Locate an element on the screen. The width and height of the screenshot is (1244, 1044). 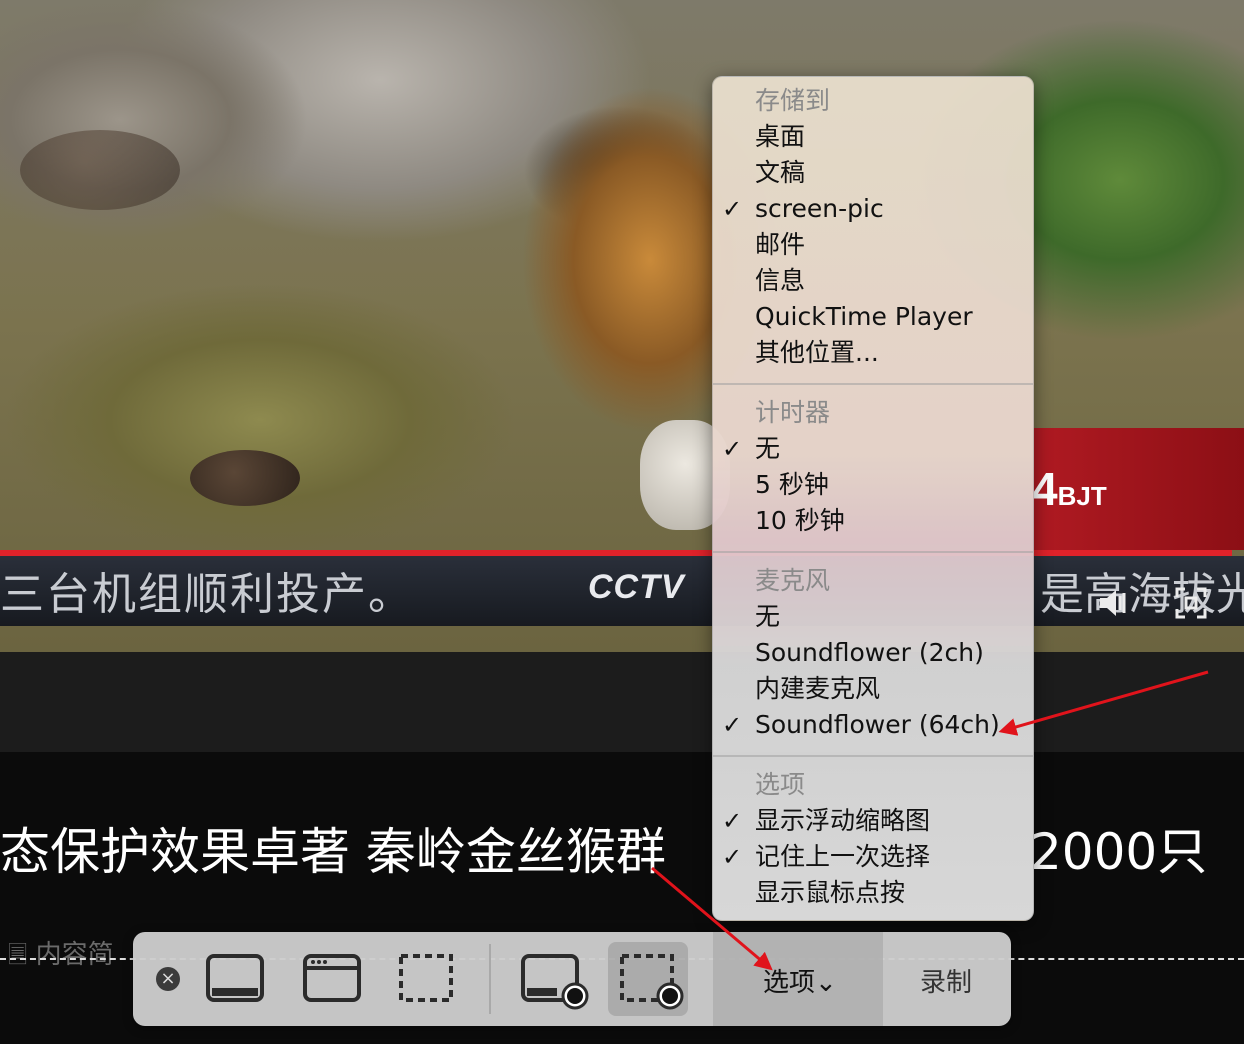
annotation-arrows is located at coordinates (930, 820).